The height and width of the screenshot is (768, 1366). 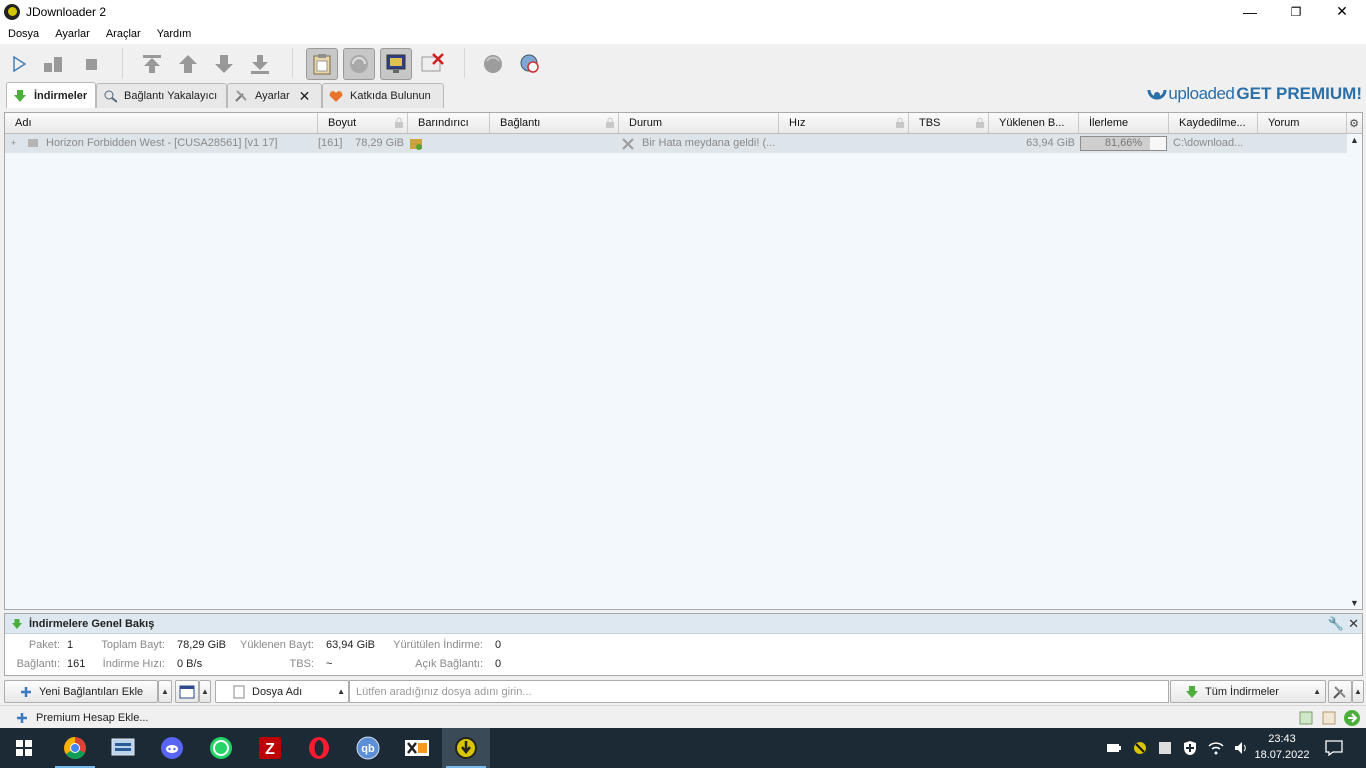 I want to click on jdownloader-tray-icon, so click(x=1140, y=748).